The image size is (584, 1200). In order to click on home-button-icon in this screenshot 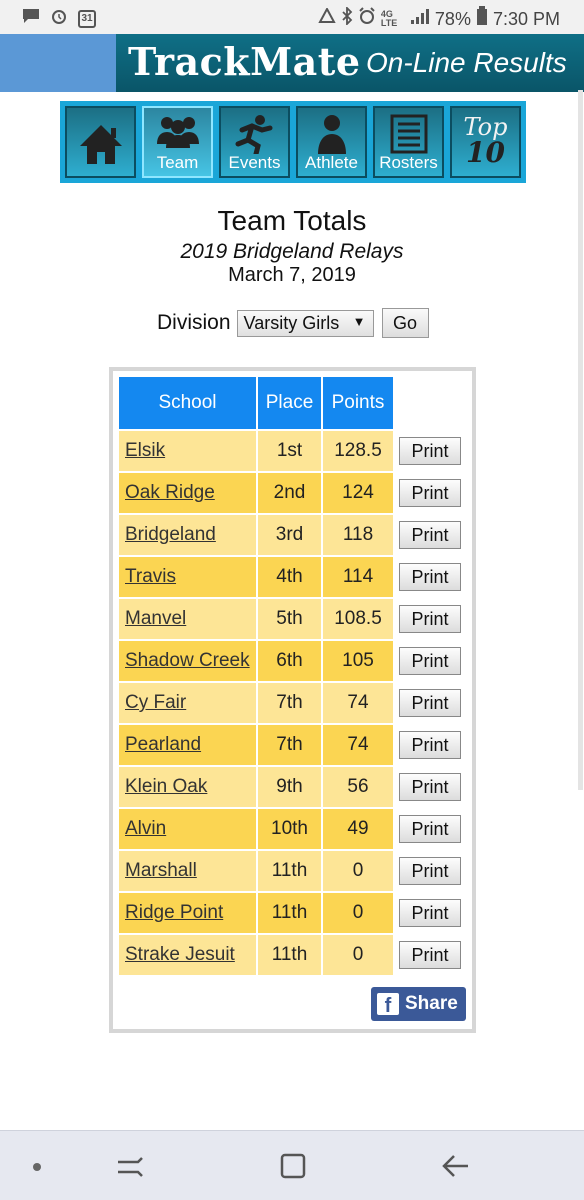, I will do `click(293, 1168)`.